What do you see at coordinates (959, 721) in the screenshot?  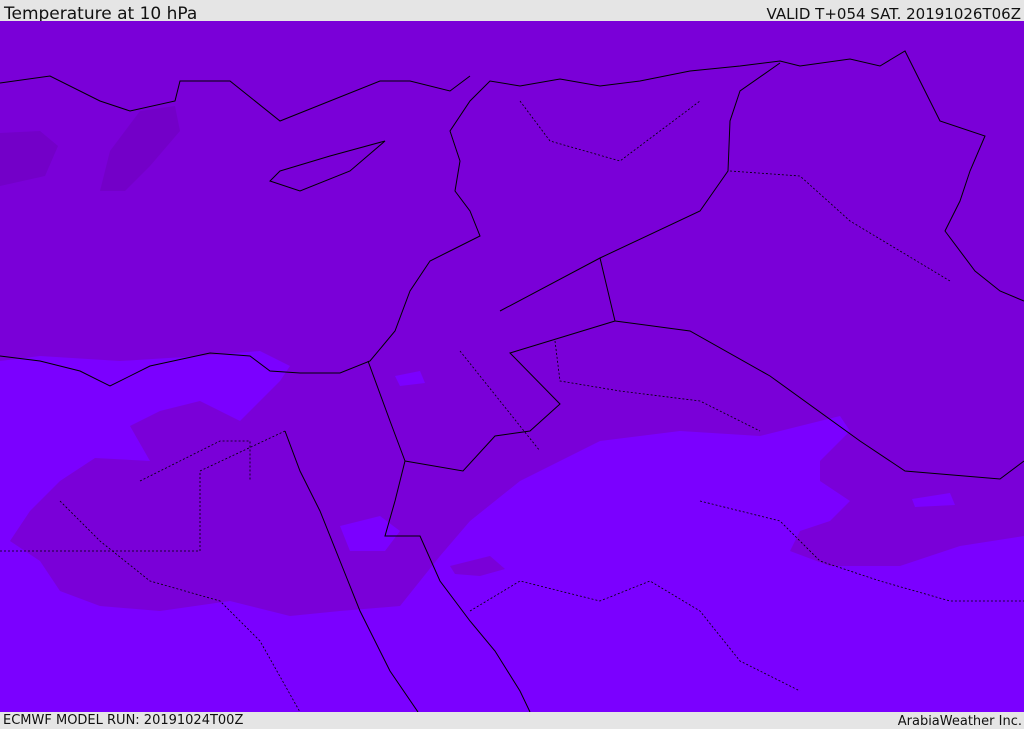 I see `credit: ArabiaWeather Inc.` at bounding box center [959, 721].